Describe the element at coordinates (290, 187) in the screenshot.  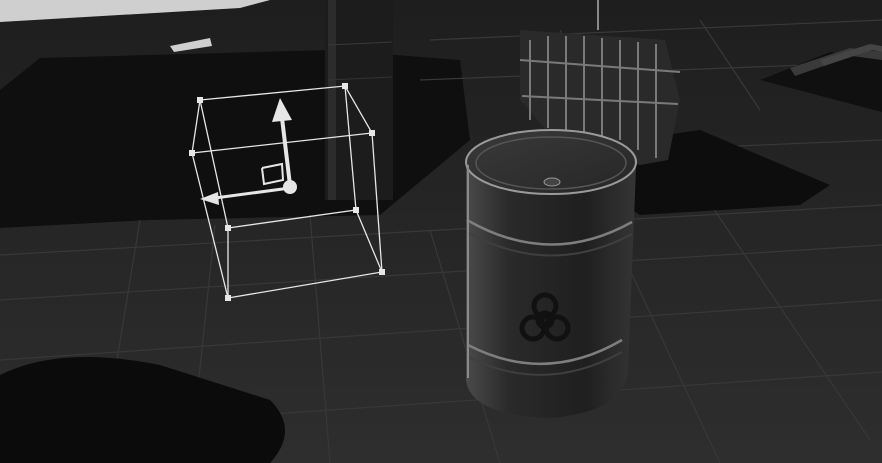
I see `gizmo-center` at that location.